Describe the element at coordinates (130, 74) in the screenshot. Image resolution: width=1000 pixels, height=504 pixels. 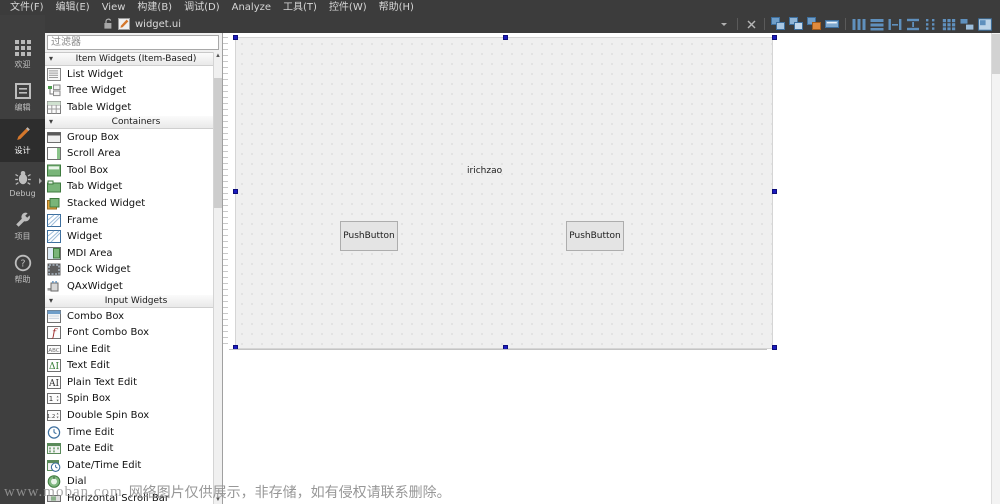
I see `widget-item-list-widget: List Widget` at that location.